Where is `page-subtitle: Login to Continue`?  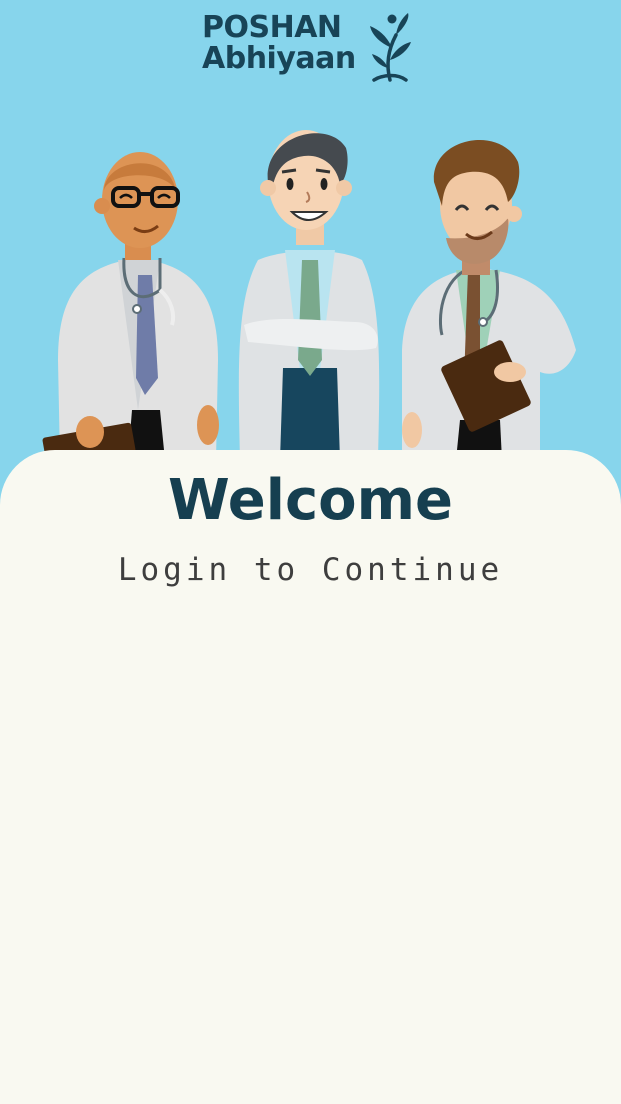
page-subtitle: Login to Continue is located at coordinates (310, 570).